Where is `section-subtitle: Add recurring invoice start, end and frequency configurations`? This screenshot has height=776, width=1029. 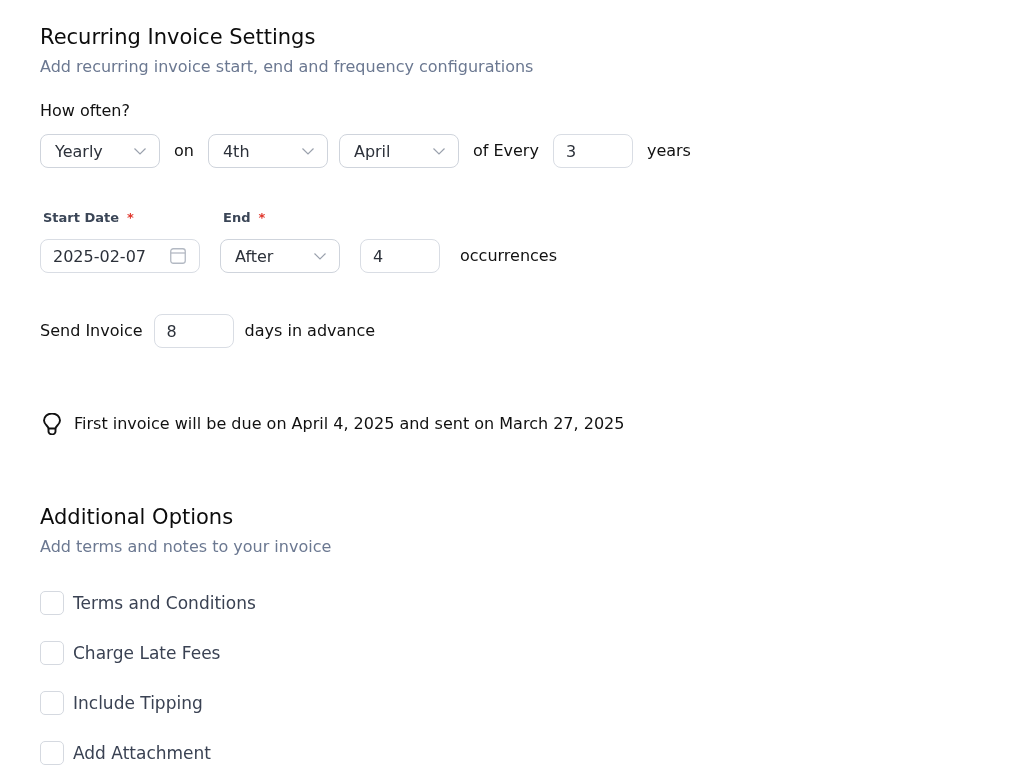
section-subtitle: Add recurring invoice start, end and frequency configurations is located at coordinates (287, 67).